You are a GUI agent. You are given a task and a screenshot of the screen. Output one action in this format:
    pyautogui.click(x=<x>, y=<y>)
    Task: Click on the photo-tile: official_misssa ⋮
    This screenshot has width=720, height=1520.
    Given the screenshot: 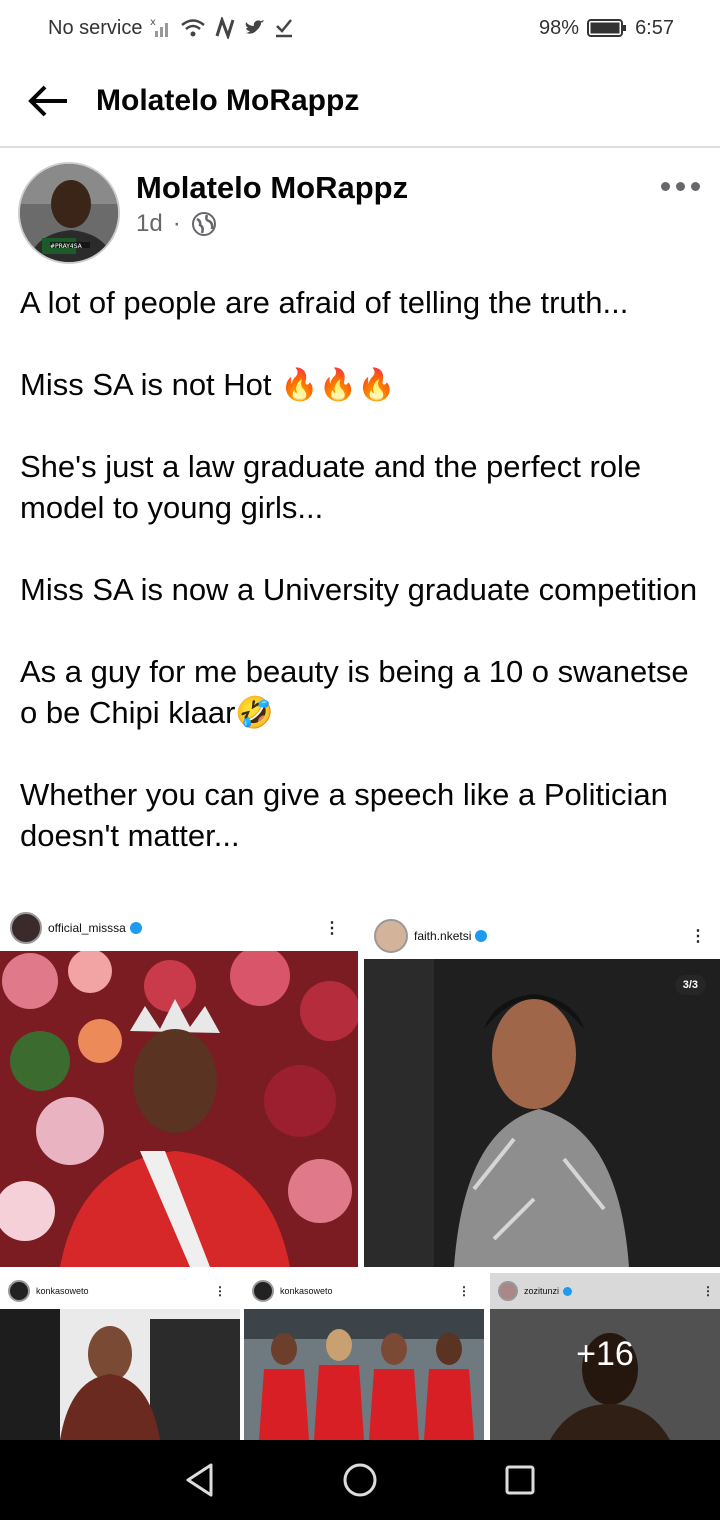 What is the action you would take?
    pyautogui.click(x=179, y=1086)
    